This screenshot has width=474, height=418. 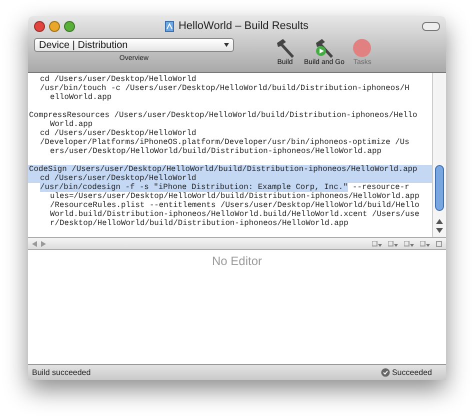 I want to click on split-view-icon, so click(x=439, y=243).